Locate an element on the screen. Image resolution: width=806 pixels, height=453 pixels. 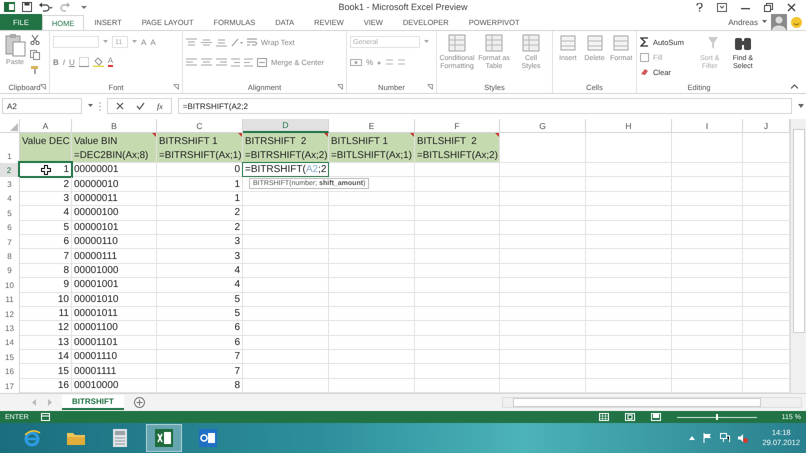
row-header: 8 is located at coordinates (10, 256).